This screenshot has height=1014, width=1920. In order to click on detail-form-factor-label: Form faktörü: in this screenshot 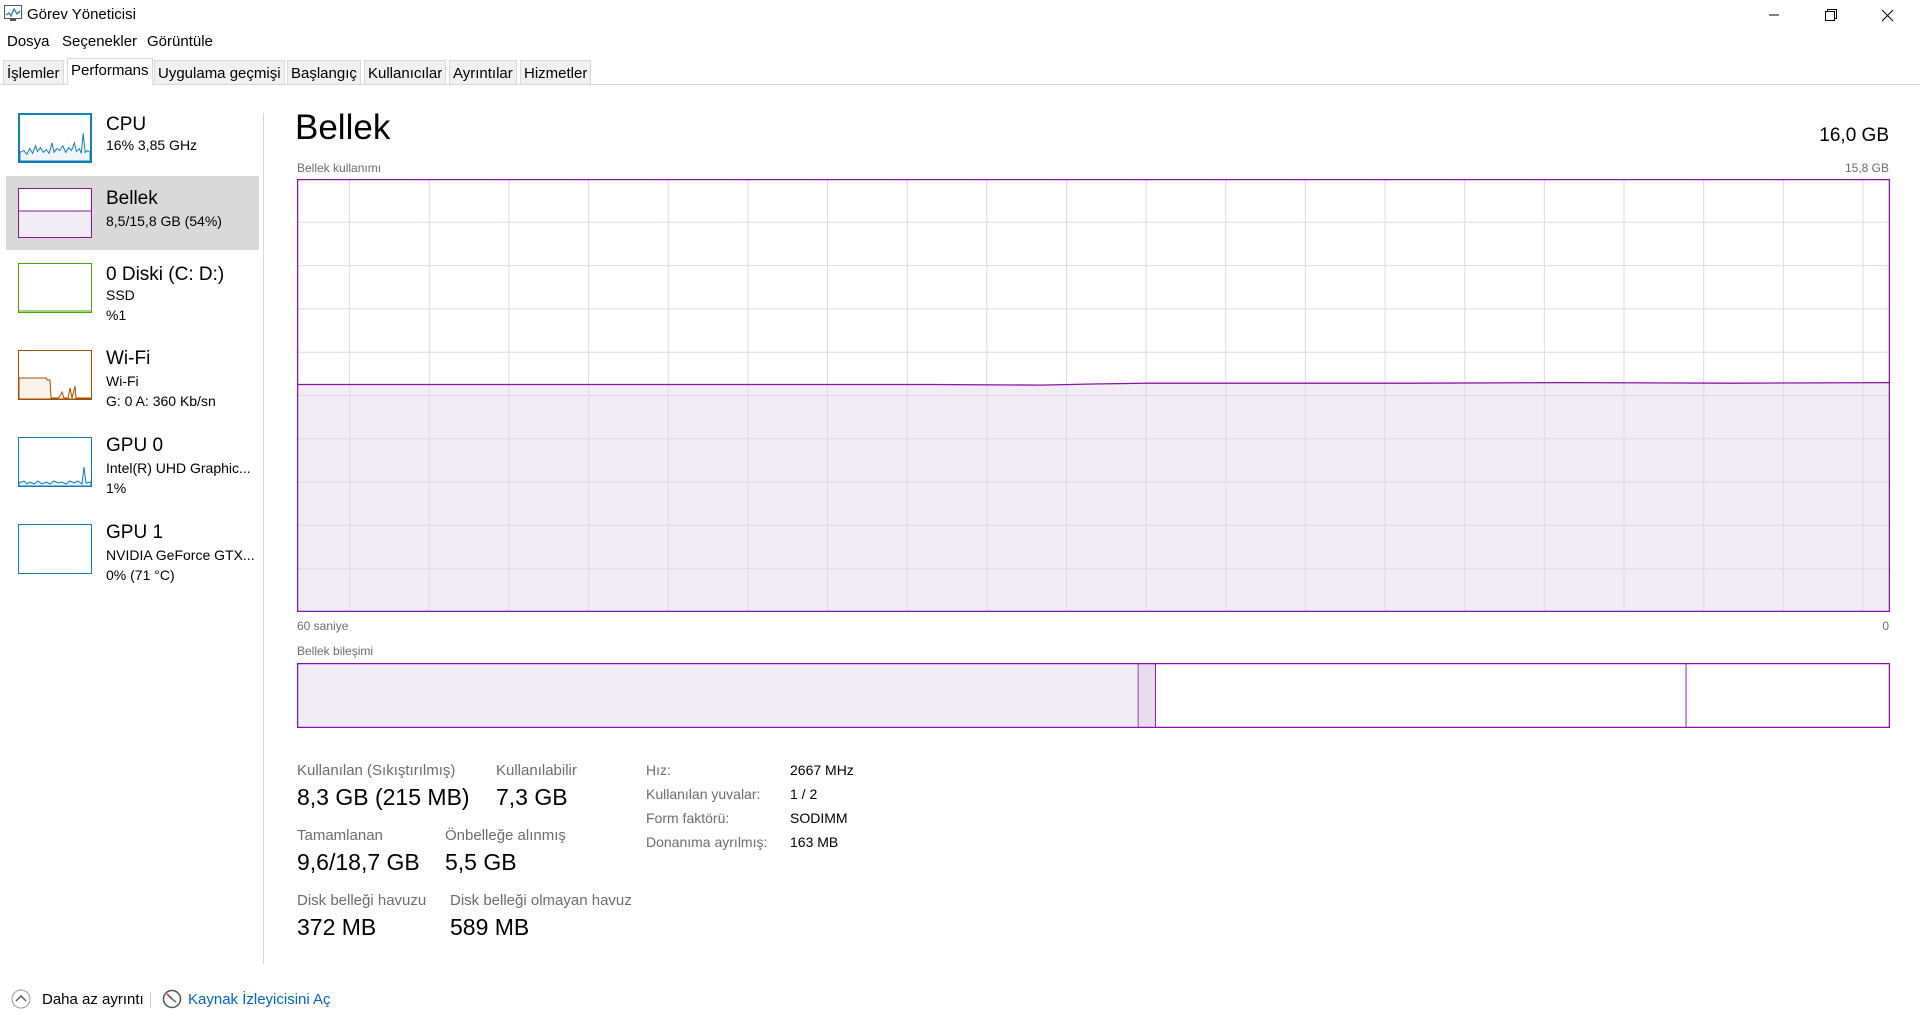, I will do `click(688, 818)`.